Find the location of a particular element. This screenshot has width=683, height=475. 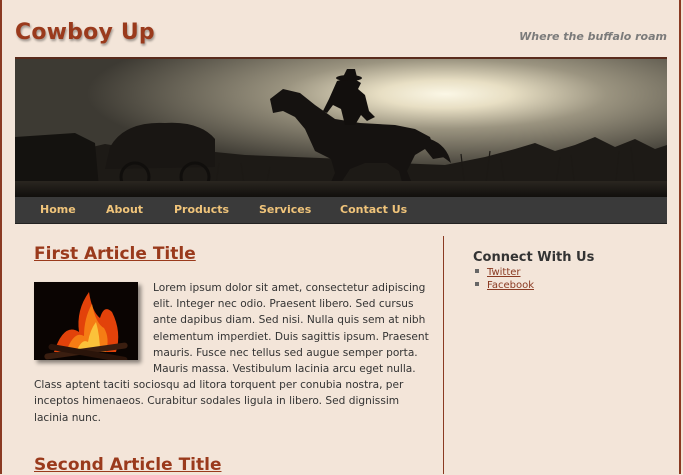

facebook-link: Facebook is located at coordinates (510, 285).